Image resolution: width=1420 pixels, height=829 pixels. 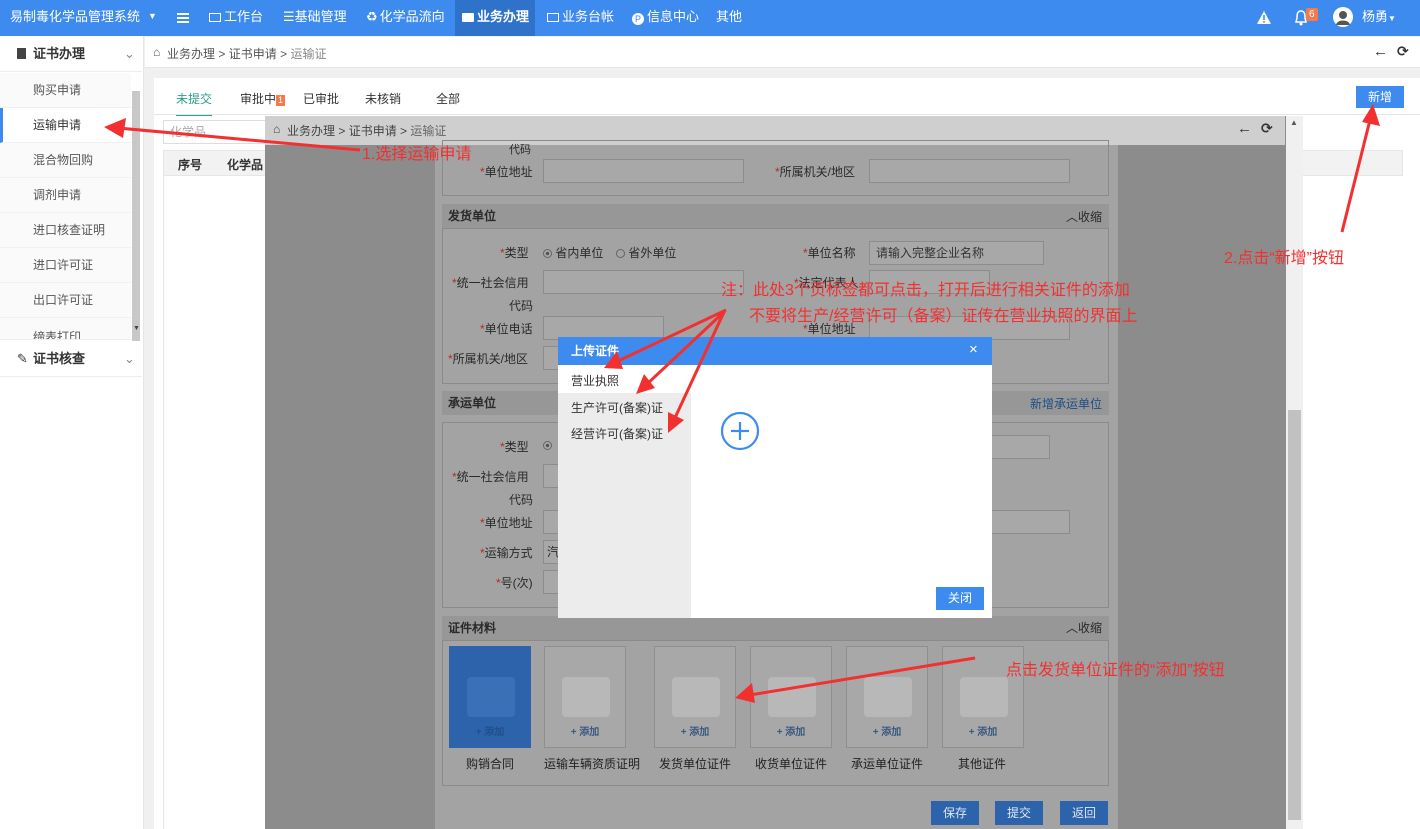 I want to click on annotation-note2: 不要将生产/经营许可（备案）证传在营业执照的界面上, so click(x=943, y=316).